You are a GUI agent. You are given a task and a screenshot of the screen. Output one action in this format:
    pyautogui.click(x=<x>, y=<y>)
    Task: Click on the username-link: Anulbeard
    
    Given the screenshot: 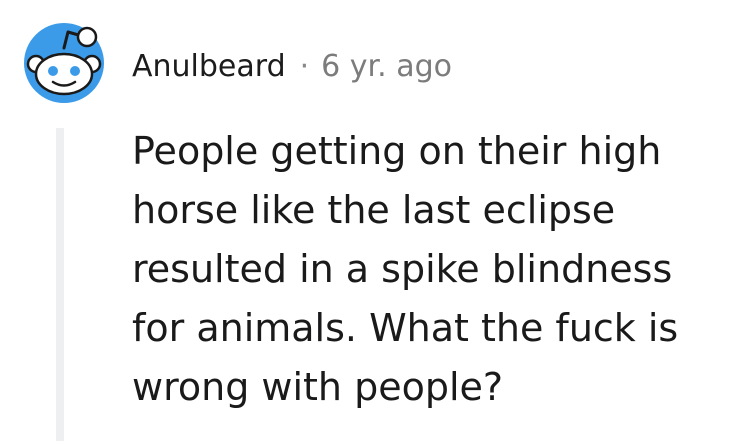 What is the action you would take?
    pyautogui.click(x=209, y=66)
    